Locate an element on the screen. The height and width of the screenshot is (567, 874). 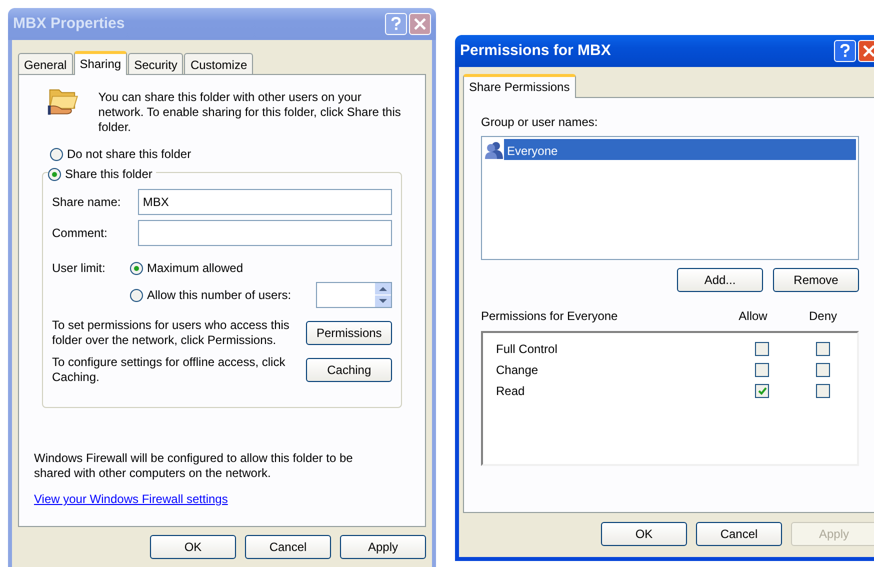
list-label: Group or user names: is located at coordinates (540, 122).